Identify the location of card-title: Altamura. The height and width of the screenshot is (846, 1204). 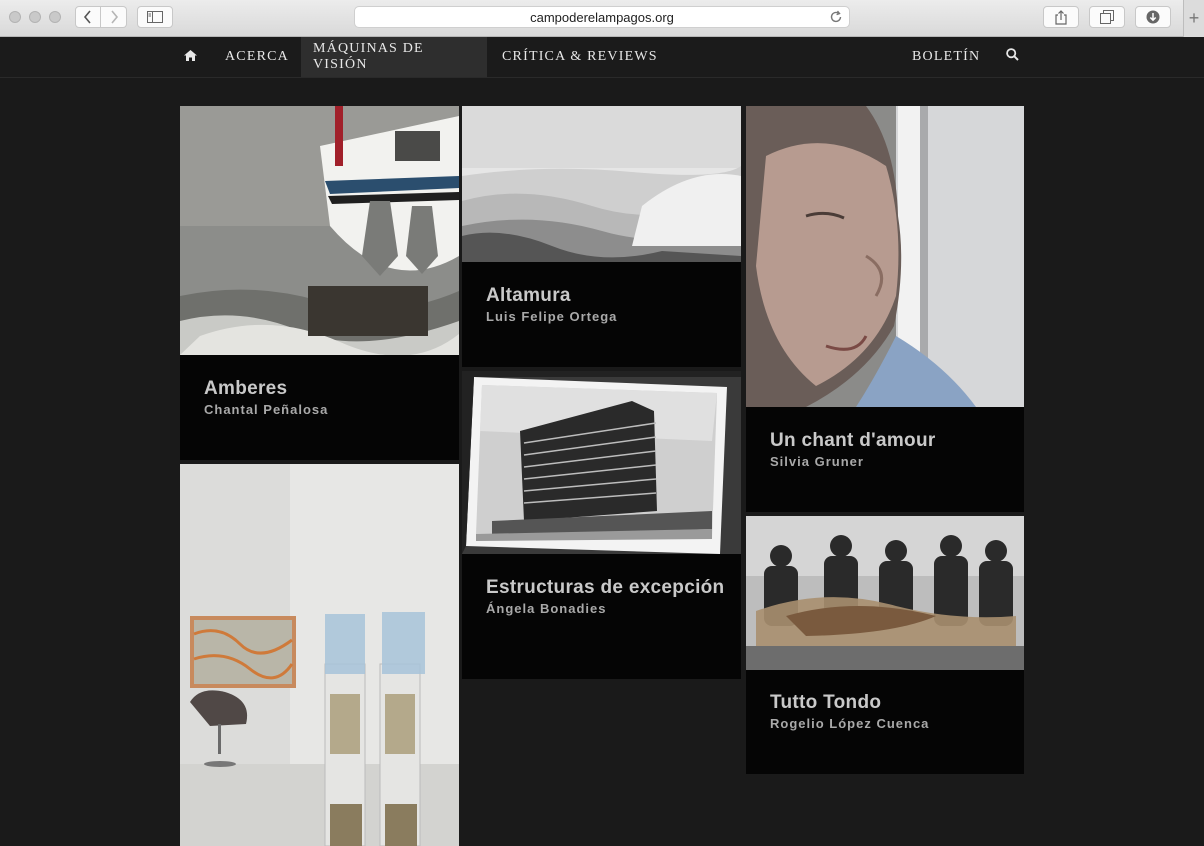
(551, 296).